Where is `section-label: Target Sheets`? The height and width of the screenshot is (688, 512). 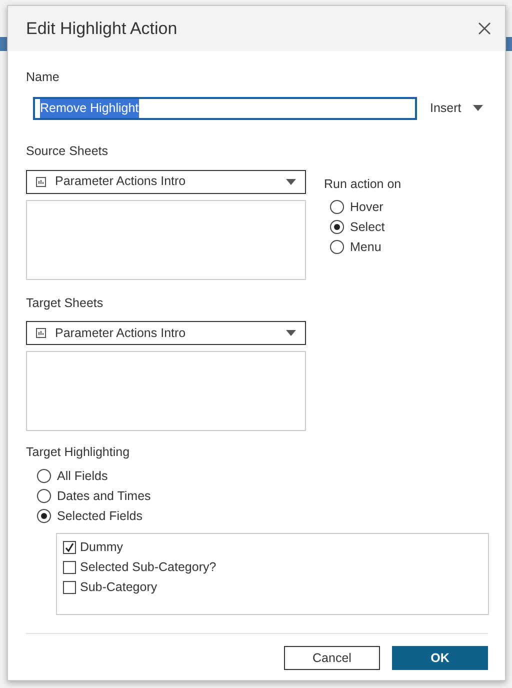
section-label: Target Sheets is located at coordinates (65, 303).